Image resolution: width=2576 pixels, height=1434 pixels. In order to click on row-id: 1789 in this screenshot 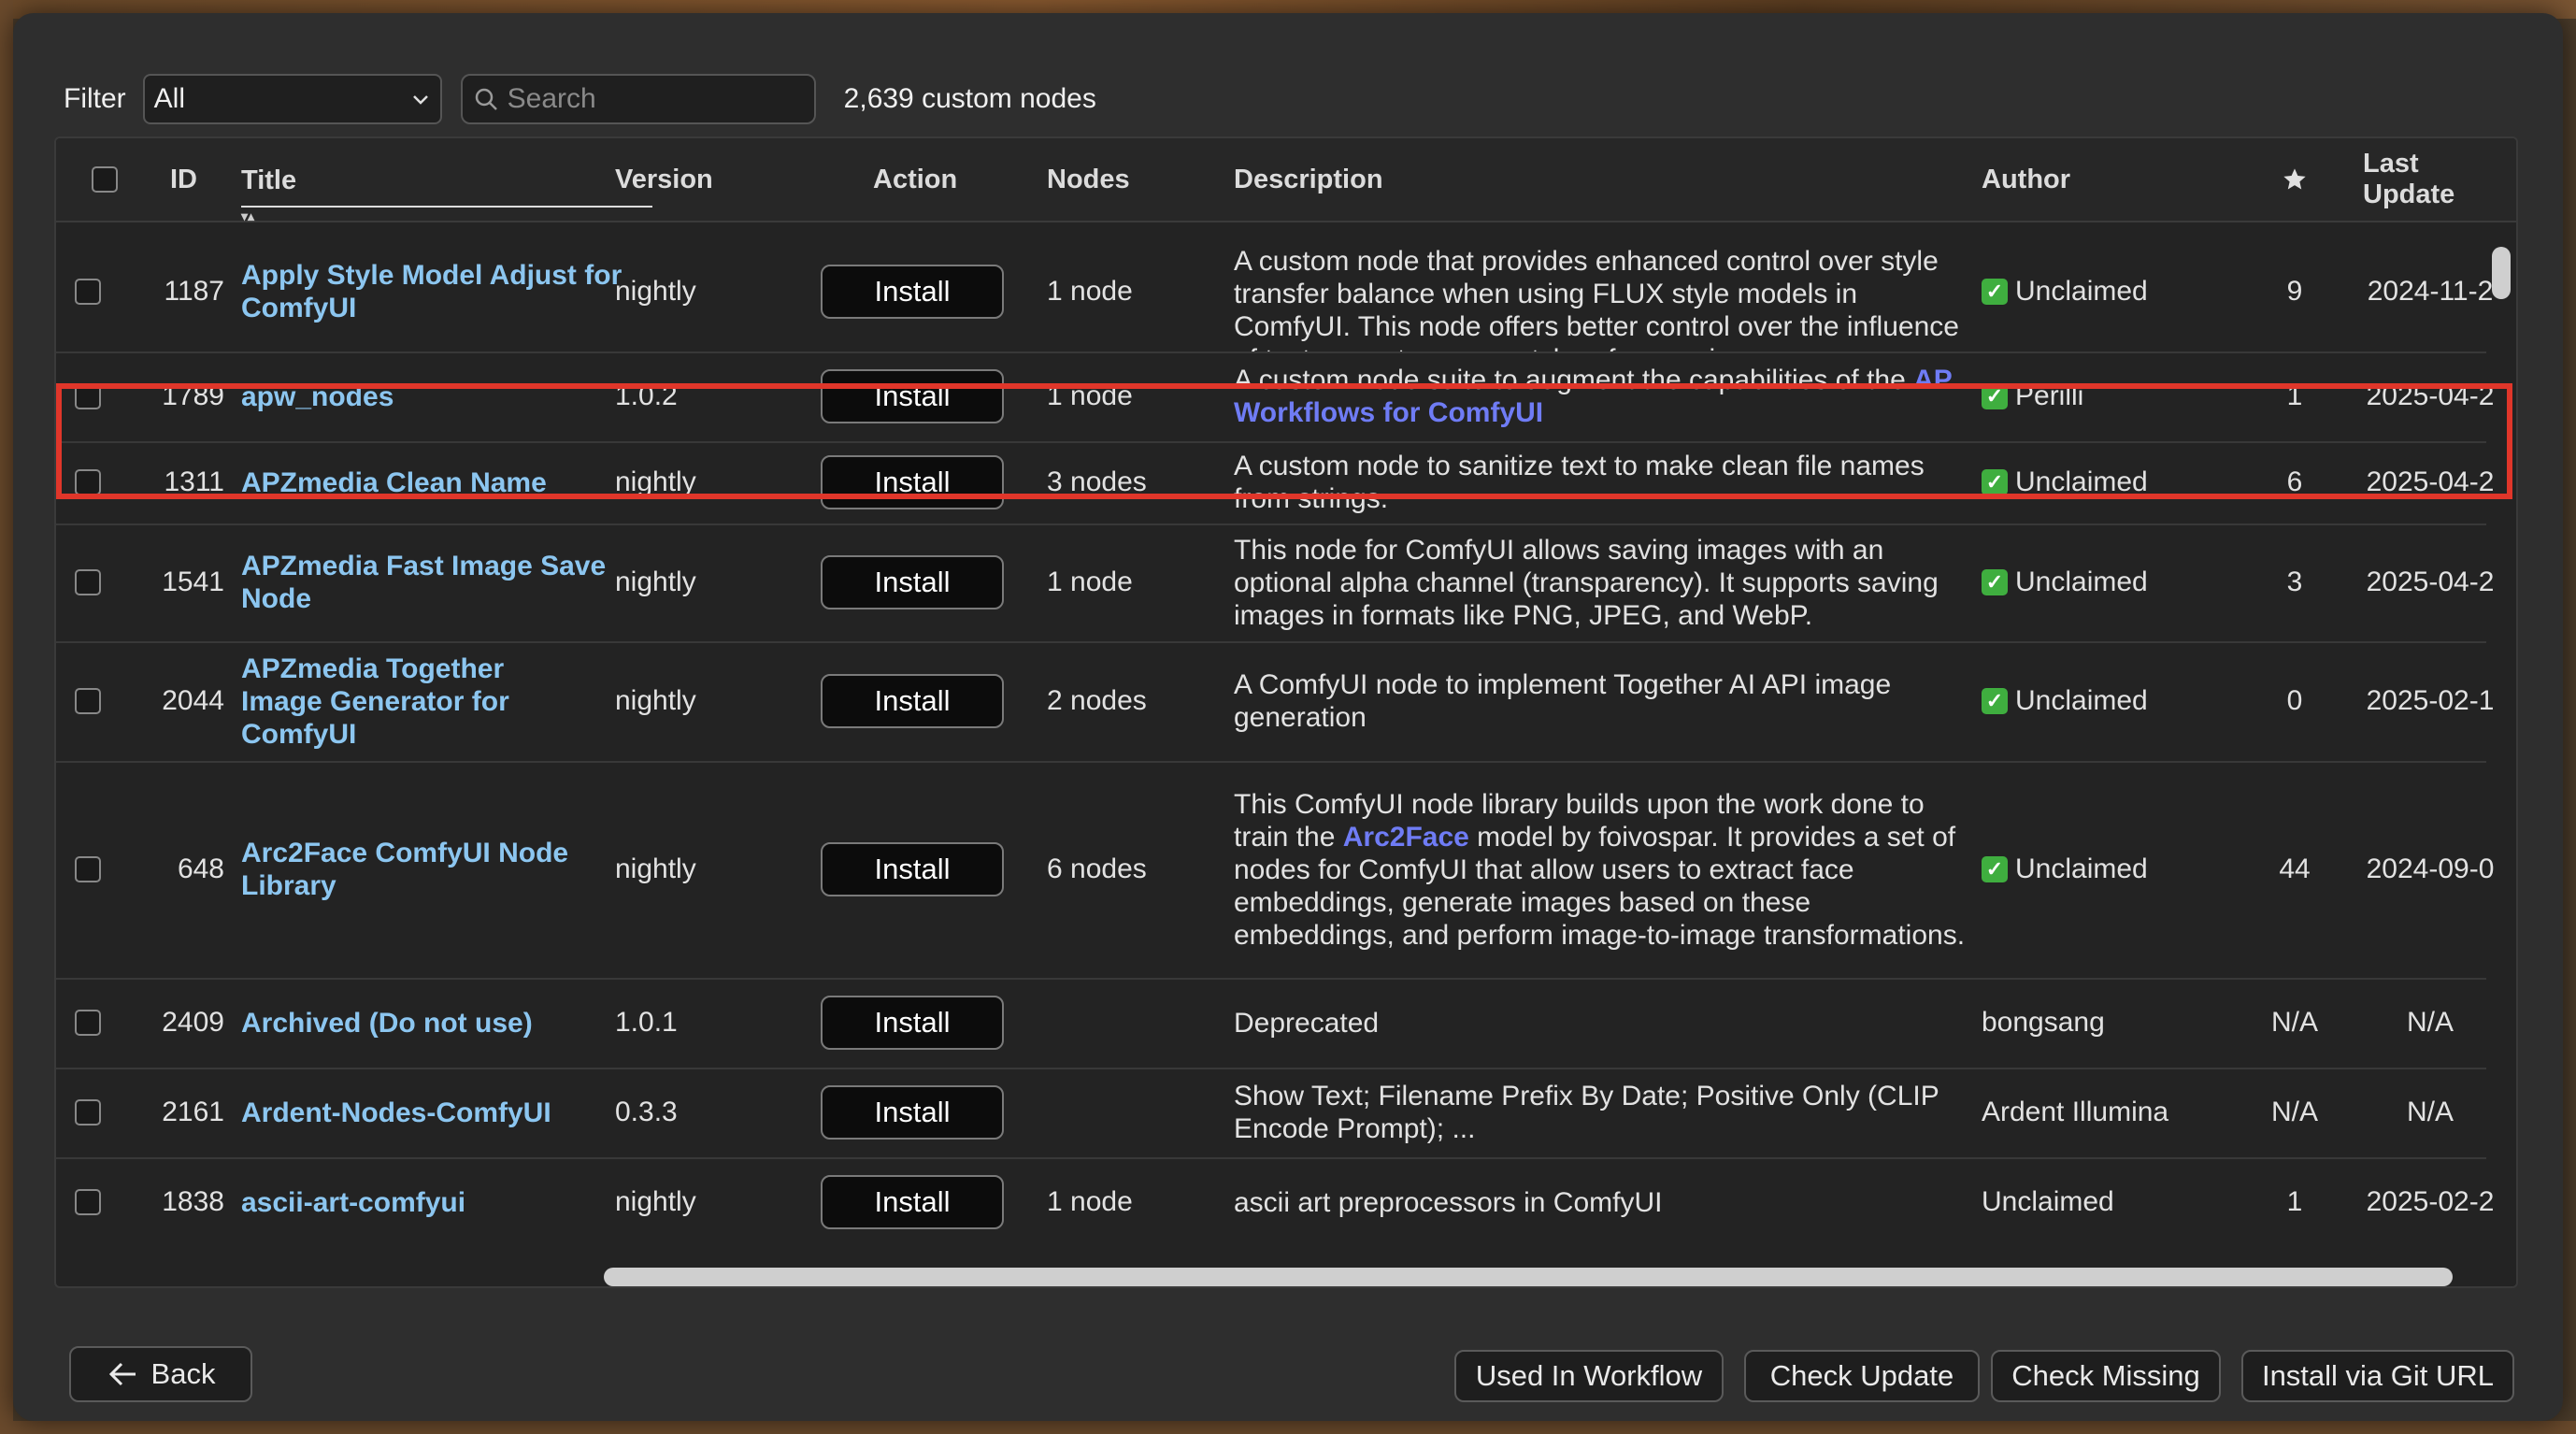, I will do `click(193, 396)`.